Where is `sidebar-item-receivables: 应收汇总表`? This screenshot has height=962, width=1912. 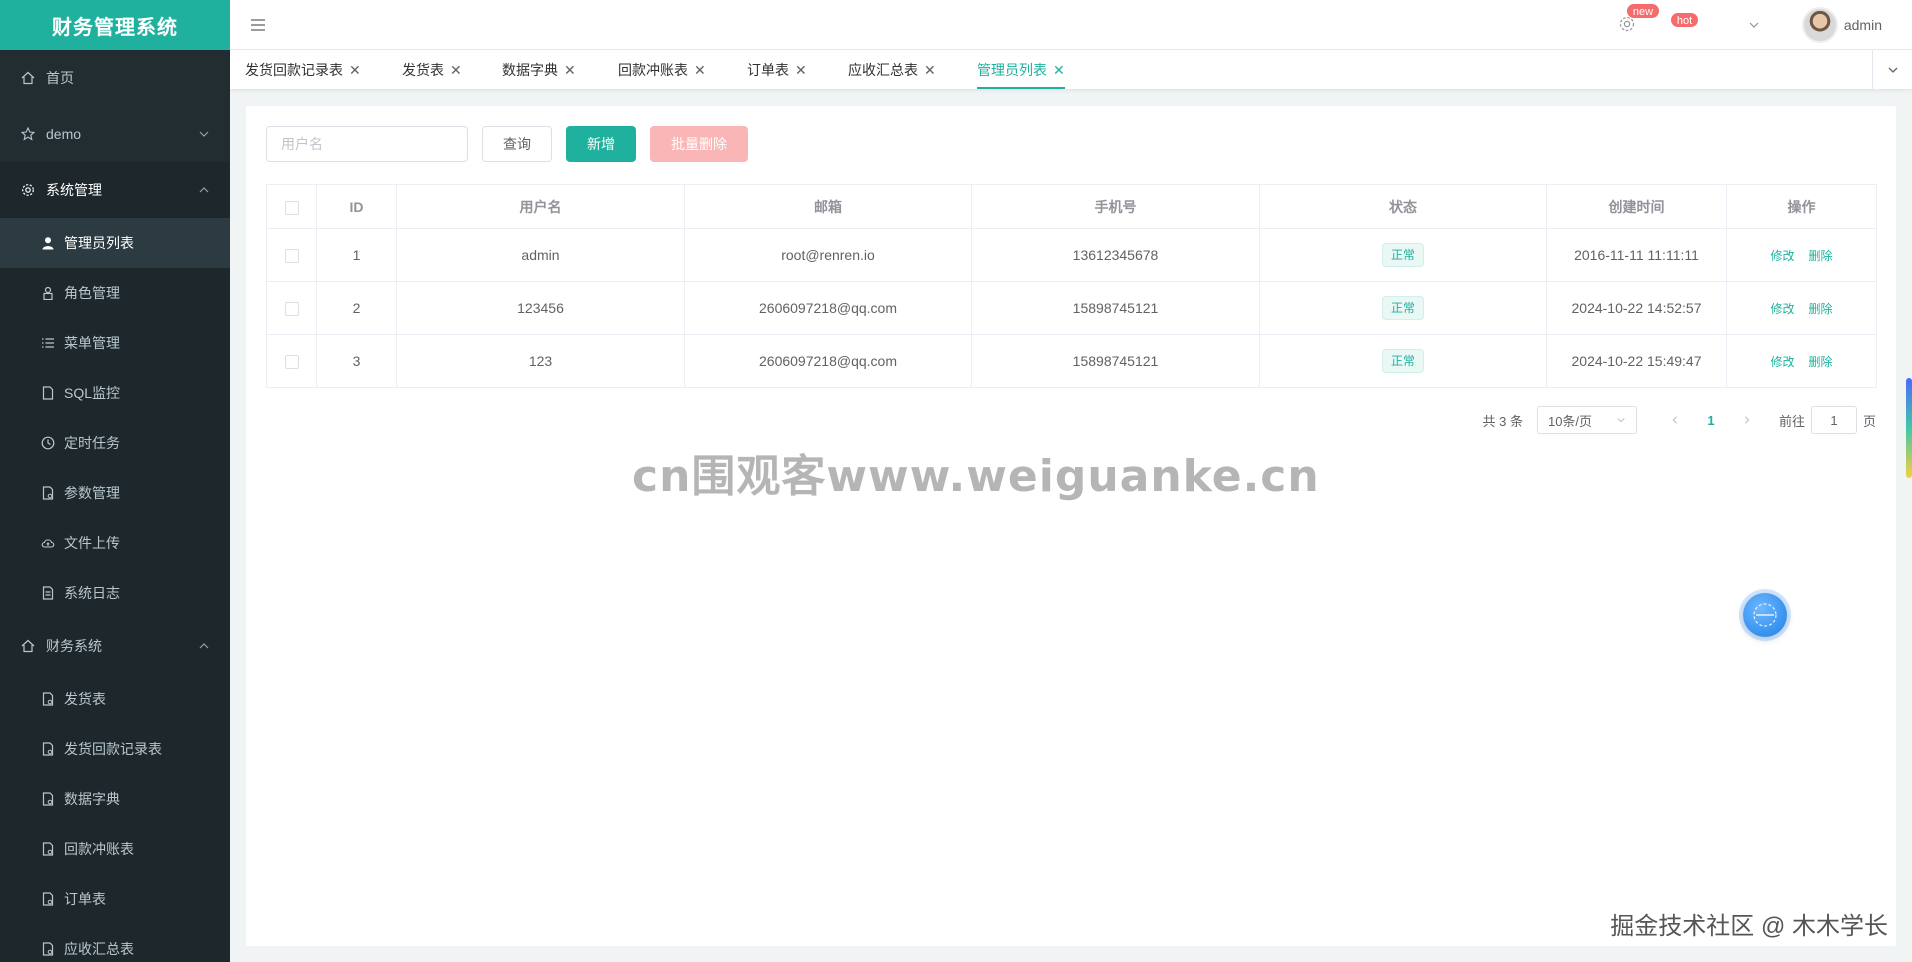
sidebar-item-receivables: 应收汇总表 is located at coordinates (115, 943).